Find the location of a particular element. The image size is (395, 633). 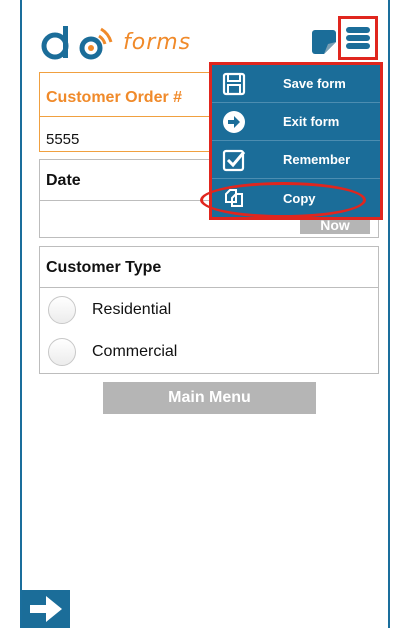

menu-item-copy: Copy is located at coordinates (296, 198).